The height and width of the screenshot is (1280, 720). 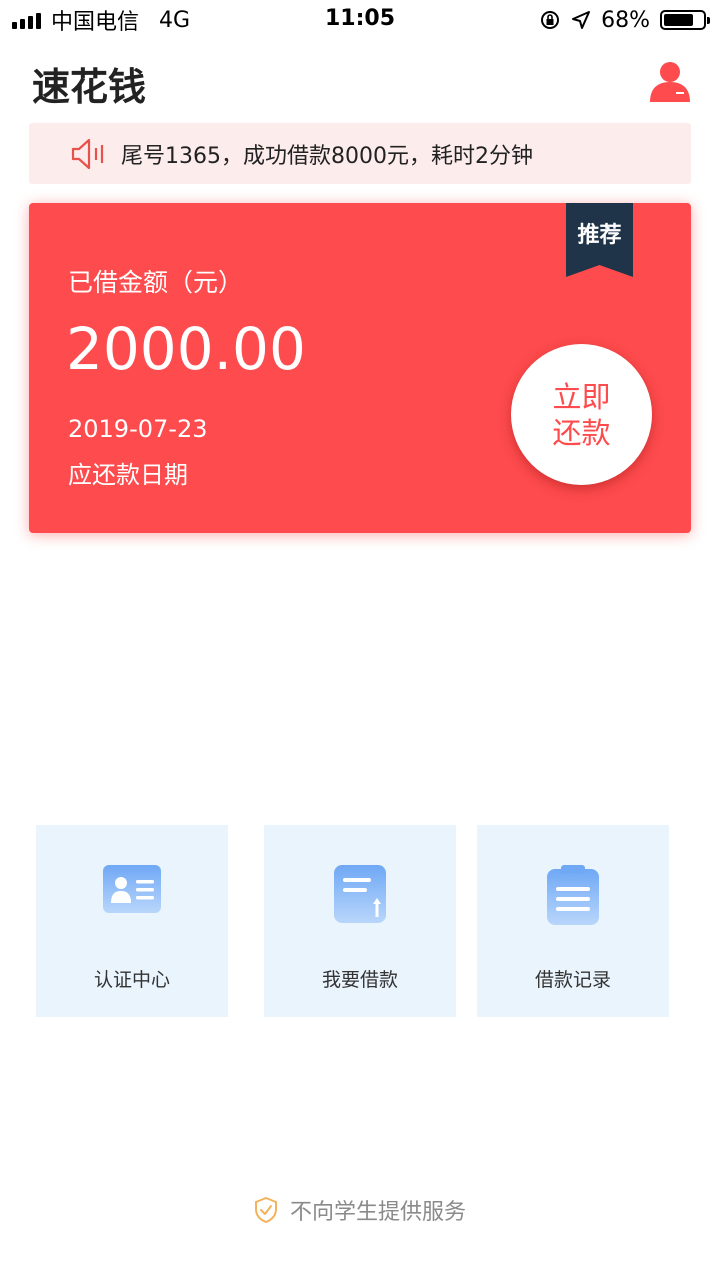 I want to click on repay-now-button: 立即还款, so click(x=581, y=414).